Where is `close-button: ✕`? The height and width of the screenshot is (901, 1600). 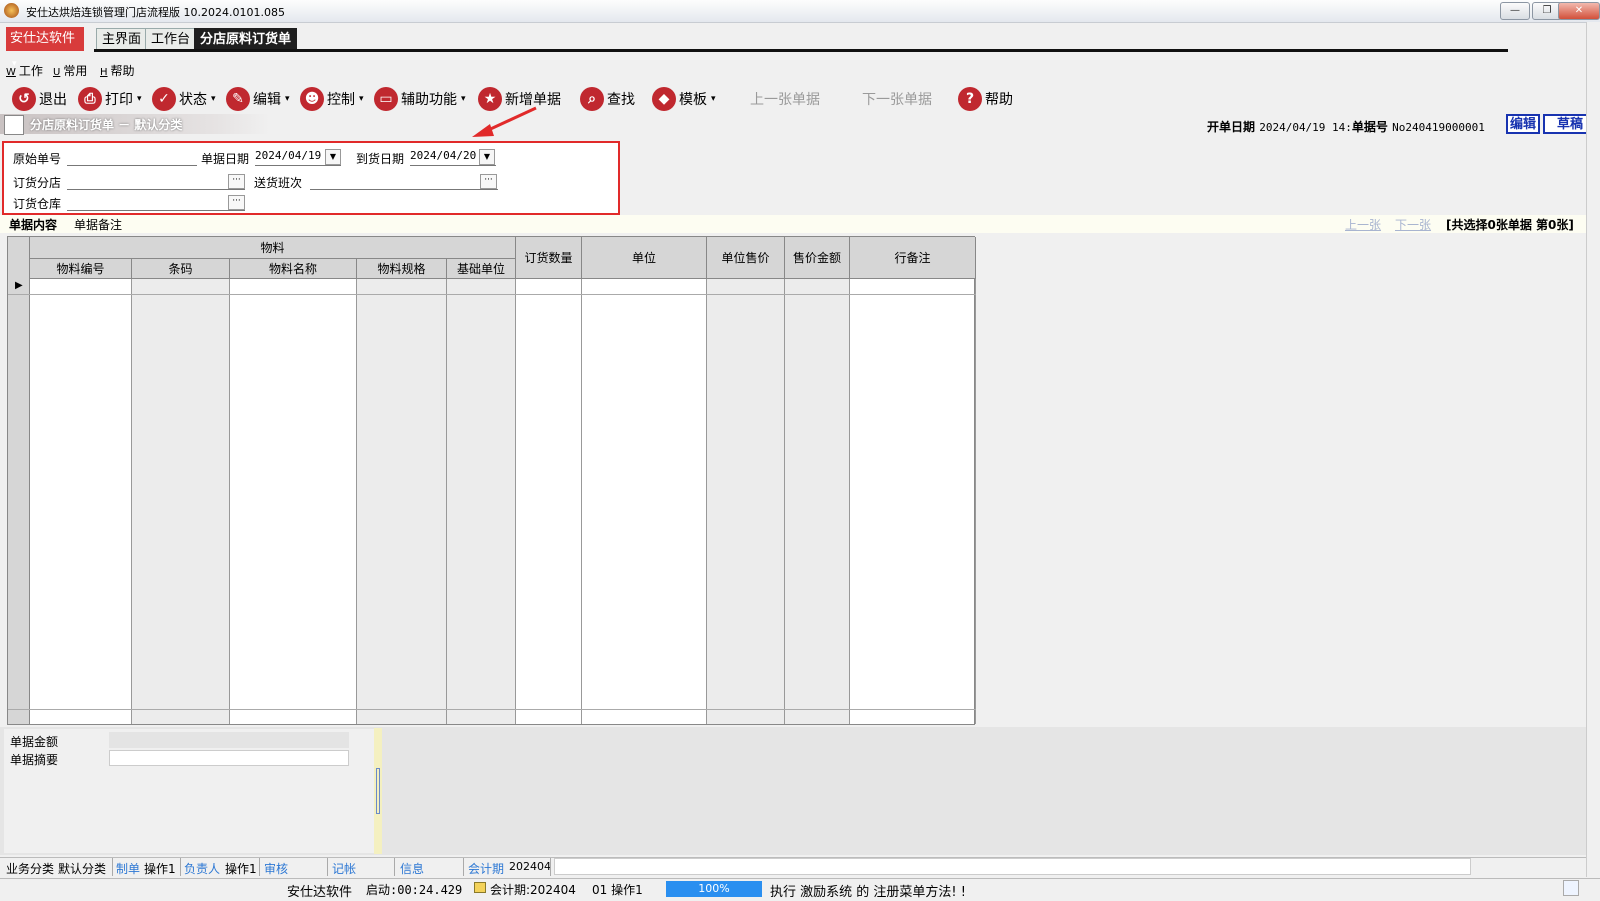
close-button: ✕ is located at coordinates (1579, 11).